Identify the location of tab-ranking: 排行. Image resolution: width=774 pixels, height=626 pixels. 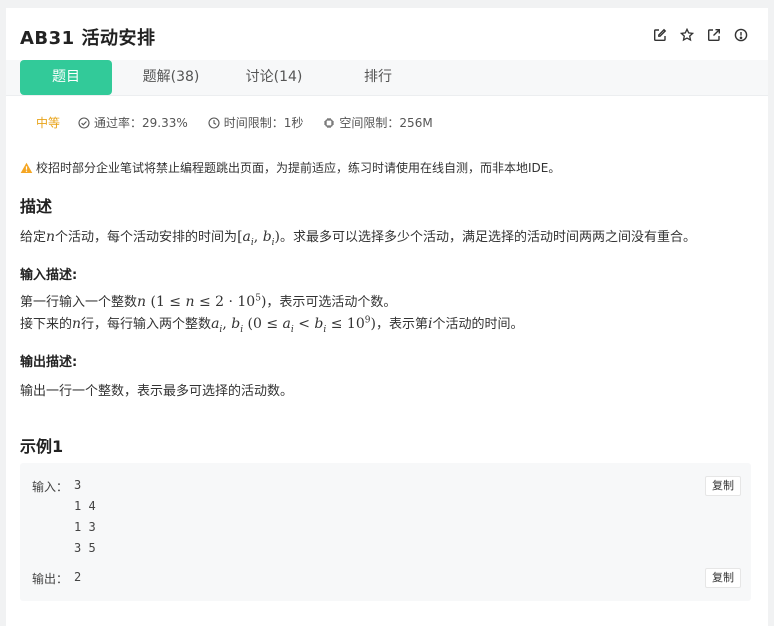
(378, 77).